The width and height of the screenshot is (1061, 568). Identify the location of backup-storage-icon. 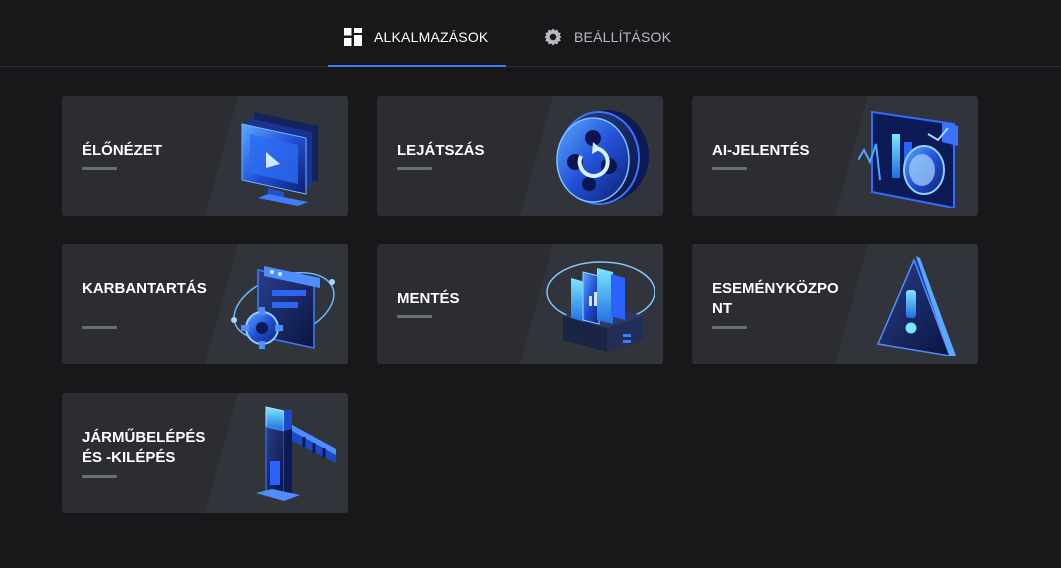
(600, 306).